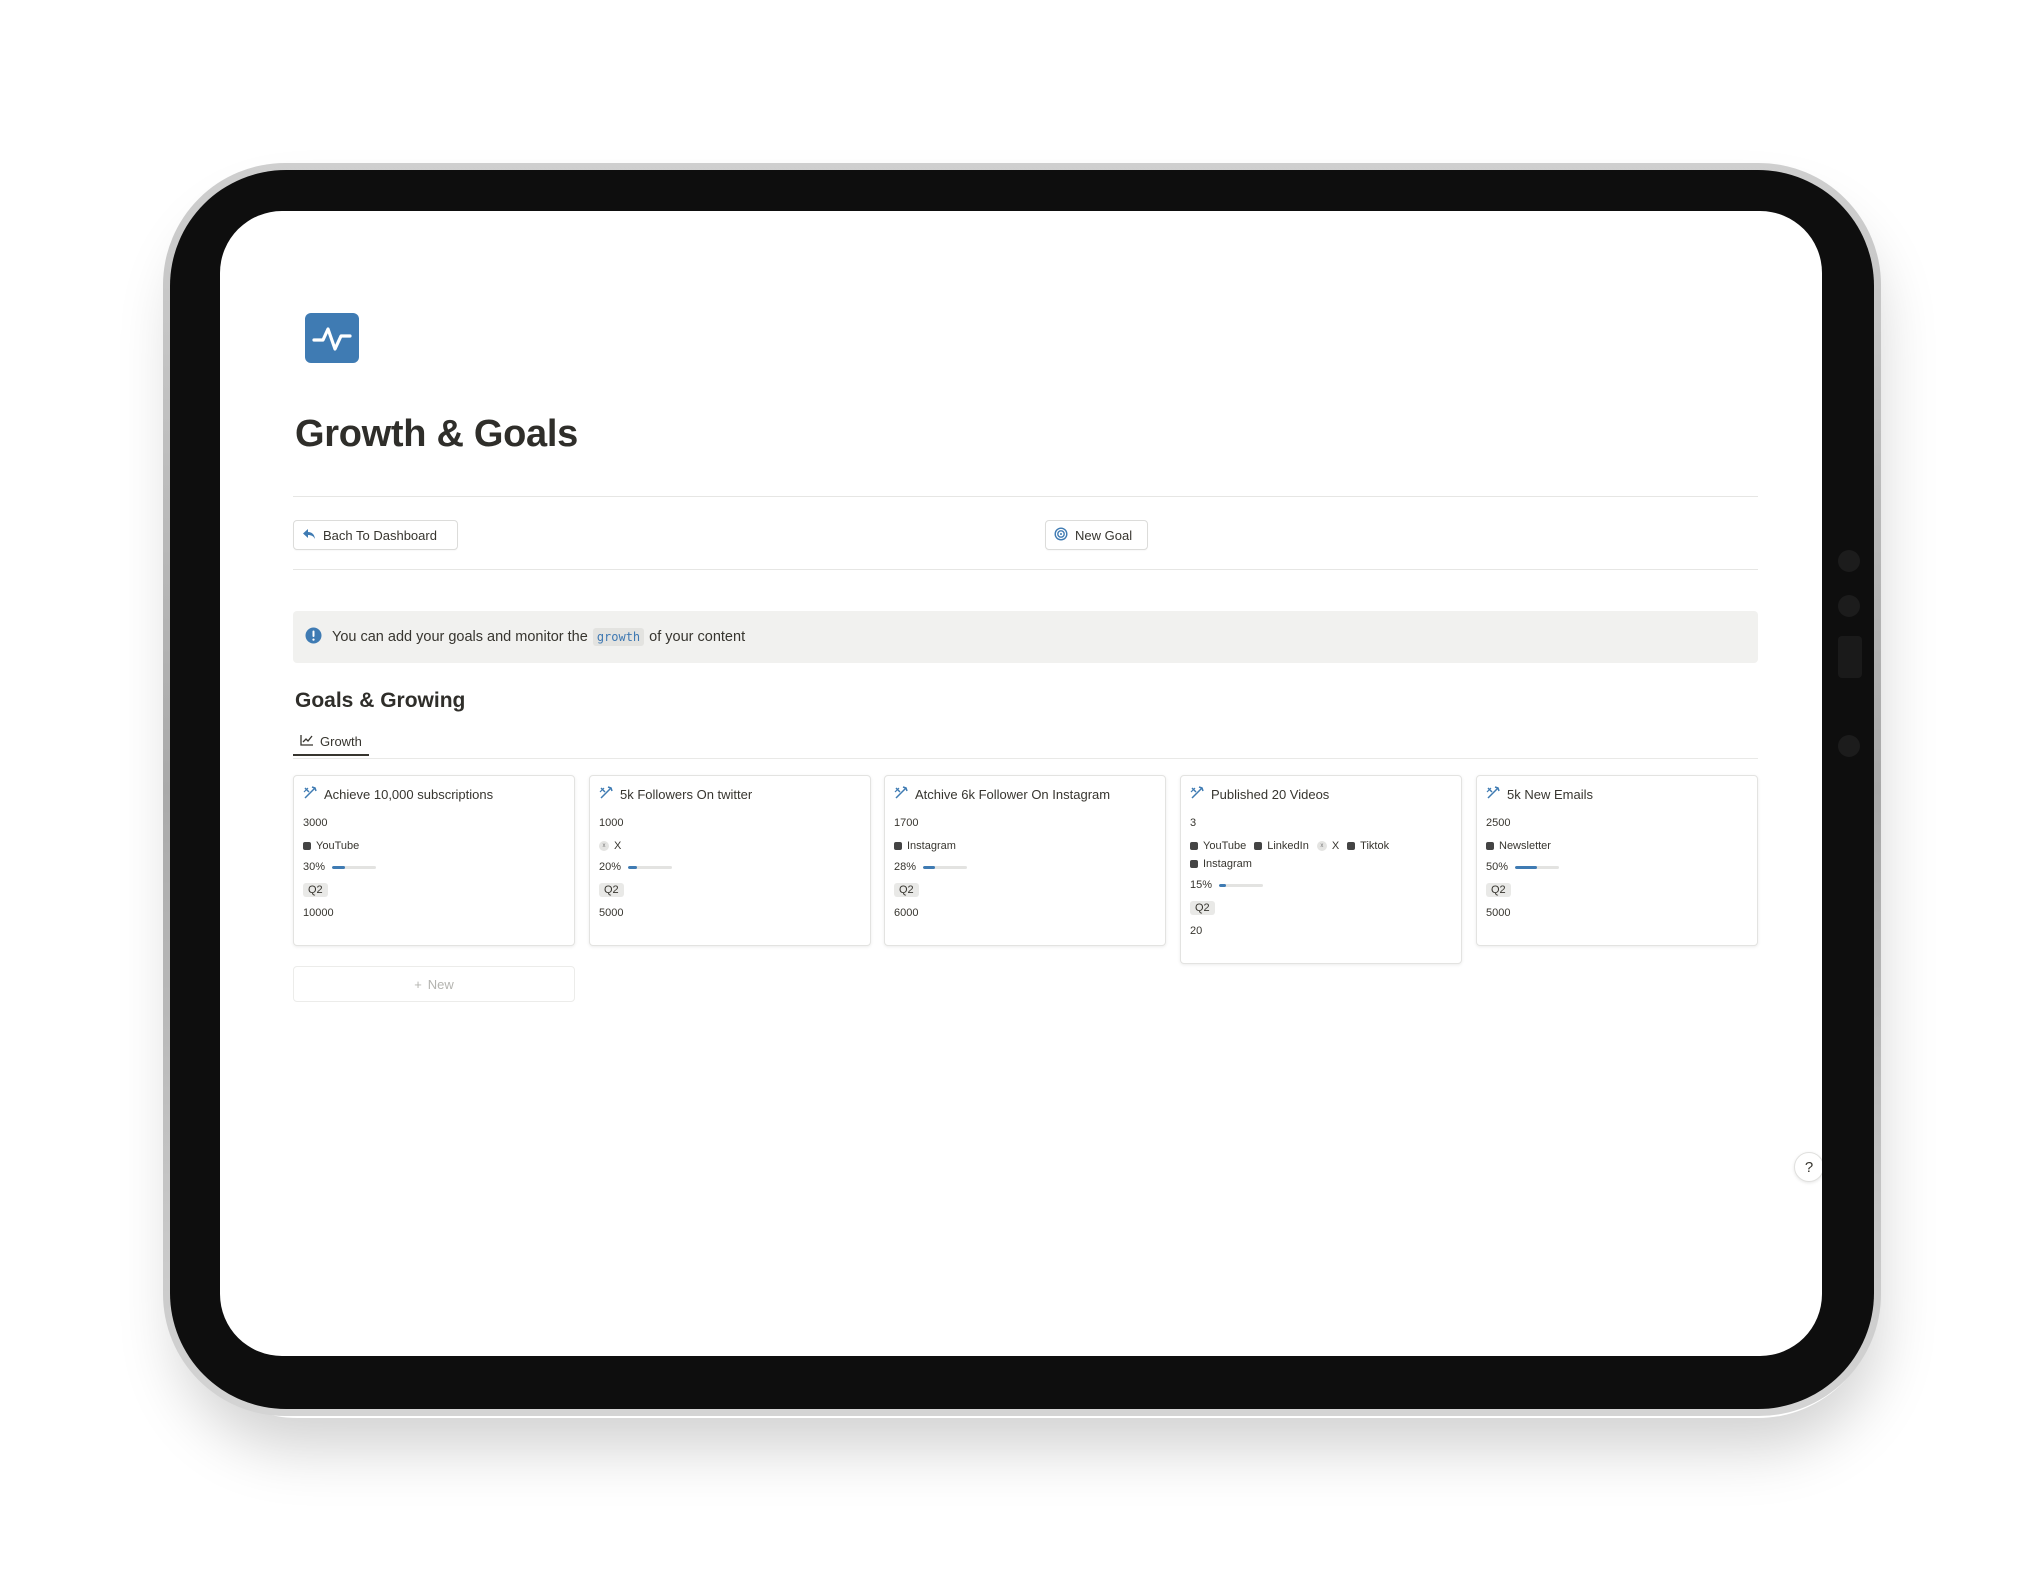 This screenshot has height=1596, width=2037. I want to click on platform-chip: Tiktok, so click(1368, 846).